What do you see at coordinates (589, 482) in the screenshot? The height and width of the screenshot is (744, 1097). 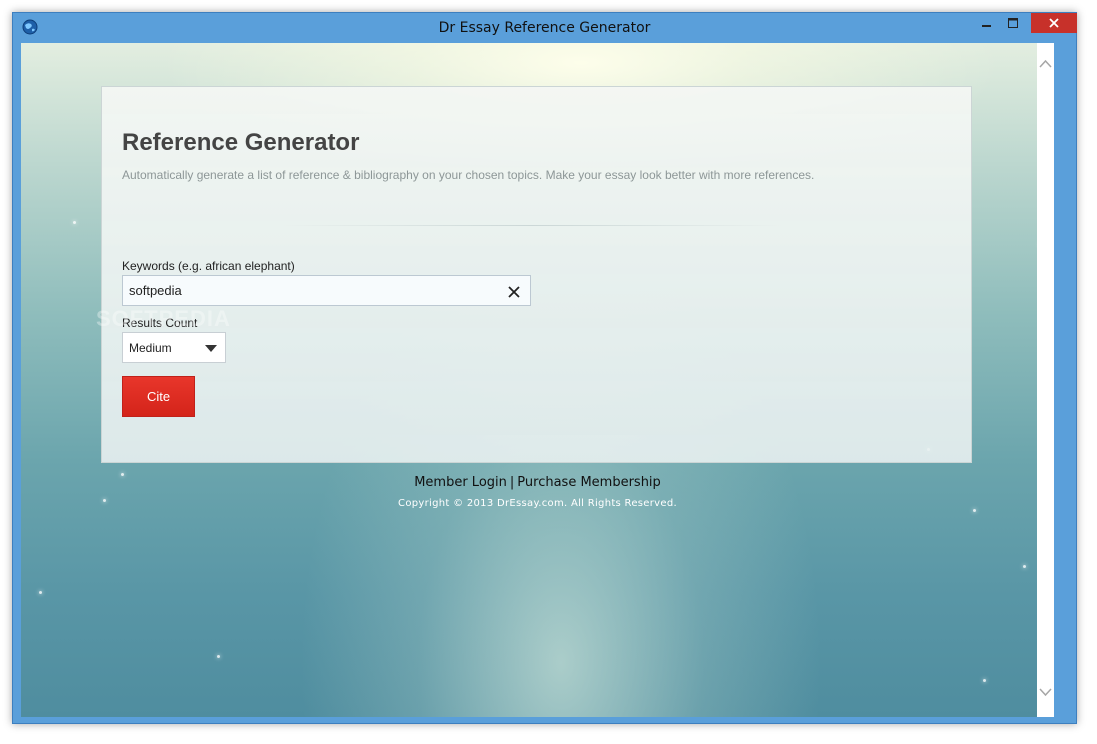 I see `purchase-membership-link: Purchase Membership` at bounding box center [589, 482].